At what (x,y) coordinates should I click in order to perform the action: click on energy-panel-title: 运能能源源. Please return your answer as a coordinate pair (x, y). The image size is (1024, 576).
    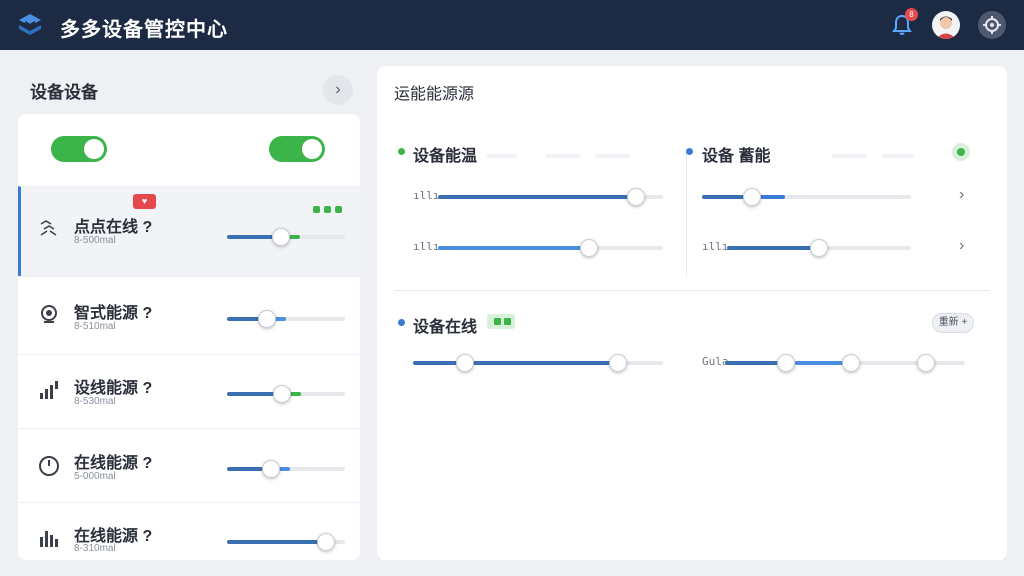
    Looking at the image, I should click on (434, 94).